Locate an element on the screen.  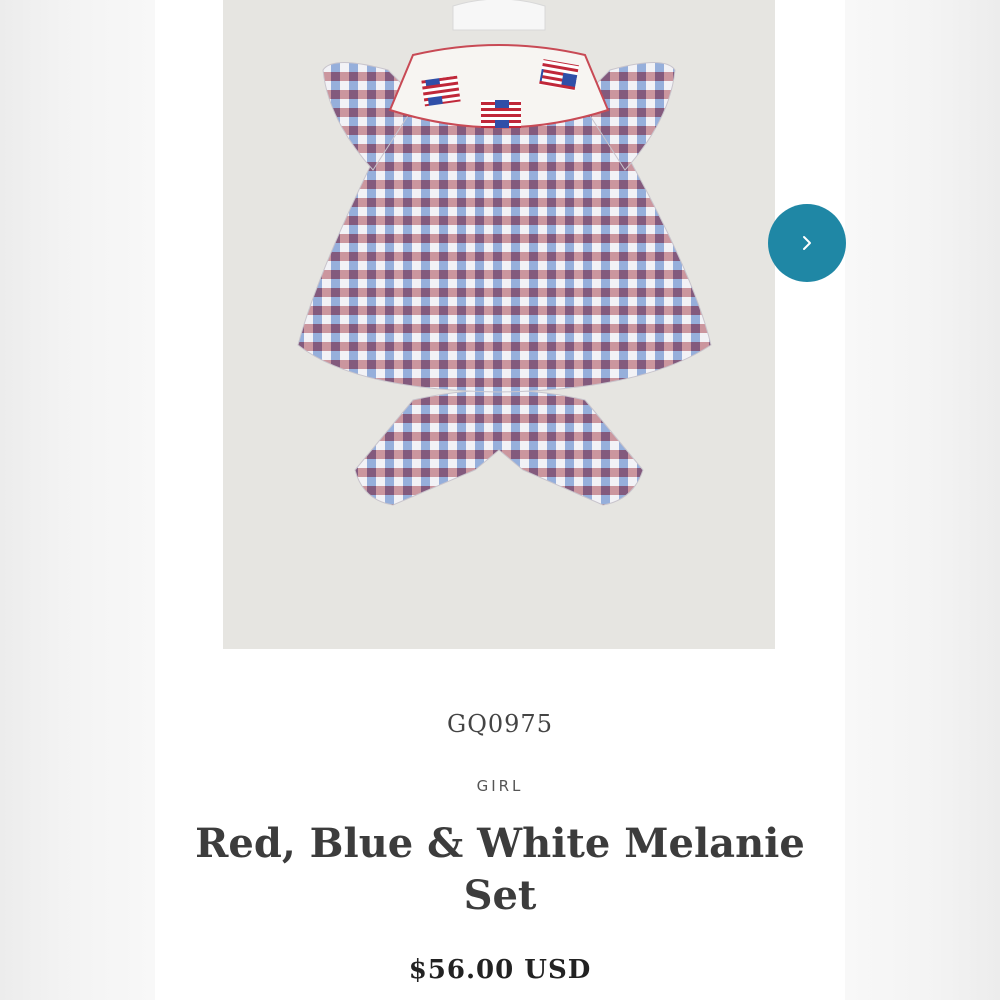
product-sku: GQ0975 is located at coordinates (500, 724).